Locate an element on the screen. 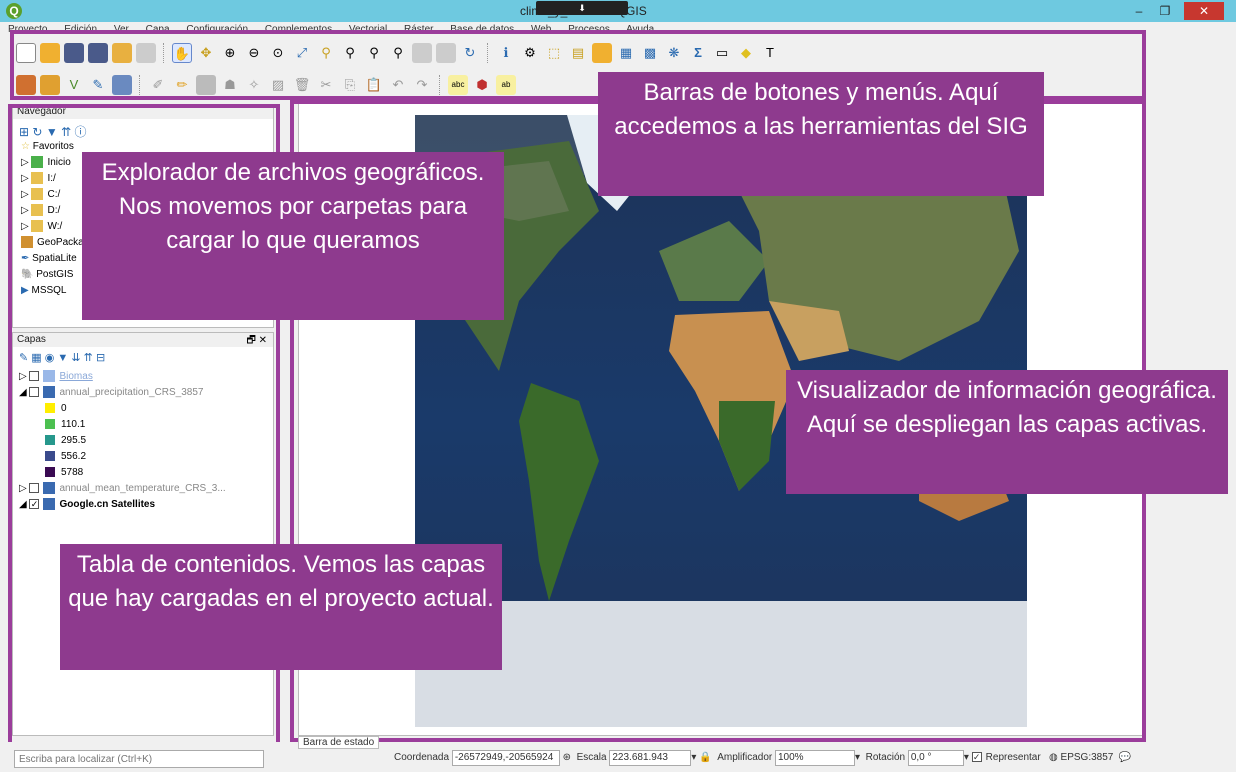  scale-field: 223.681.943 is located at coordinates (650, 758).